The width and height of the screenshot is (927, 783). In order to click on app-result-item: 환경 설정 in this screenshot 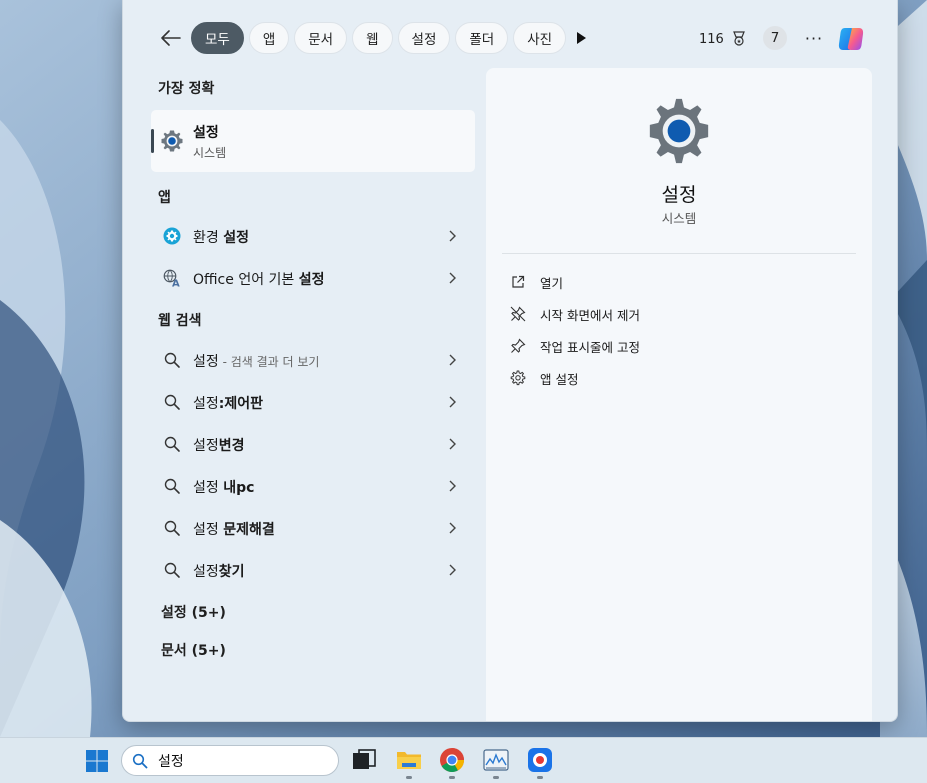, I will do `click(313, 236)`.